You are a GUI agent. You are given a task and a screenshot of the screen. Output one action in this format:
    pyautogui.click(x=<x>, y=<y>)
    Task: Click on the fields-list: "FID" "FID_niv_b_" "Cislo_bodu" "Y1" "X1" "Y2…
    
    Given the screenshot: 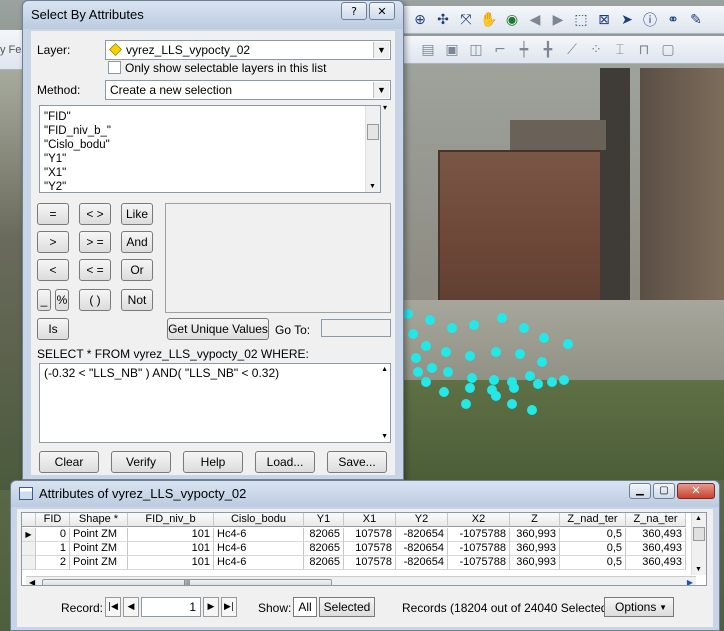 What is the action you would take?
    pyautogui.click(x=210, y=149)
    